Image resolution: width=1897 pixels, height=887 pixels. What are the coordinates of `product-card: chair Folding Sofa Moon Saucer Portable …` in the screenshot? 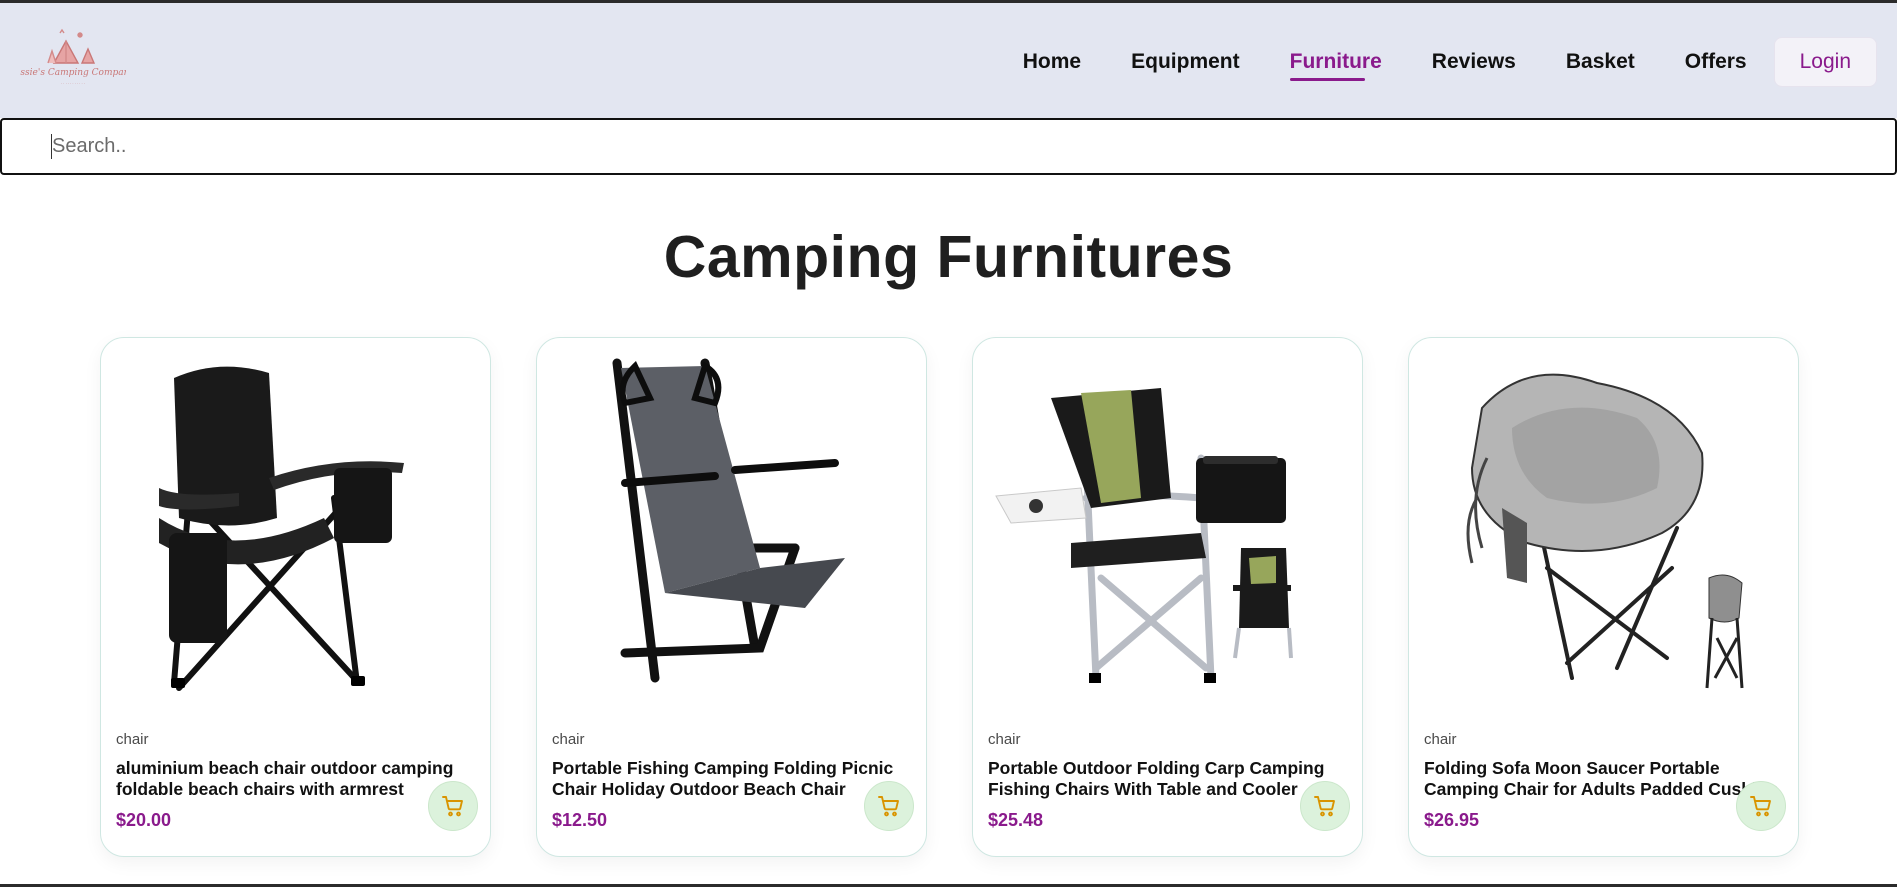 It's located at (1603, 597).